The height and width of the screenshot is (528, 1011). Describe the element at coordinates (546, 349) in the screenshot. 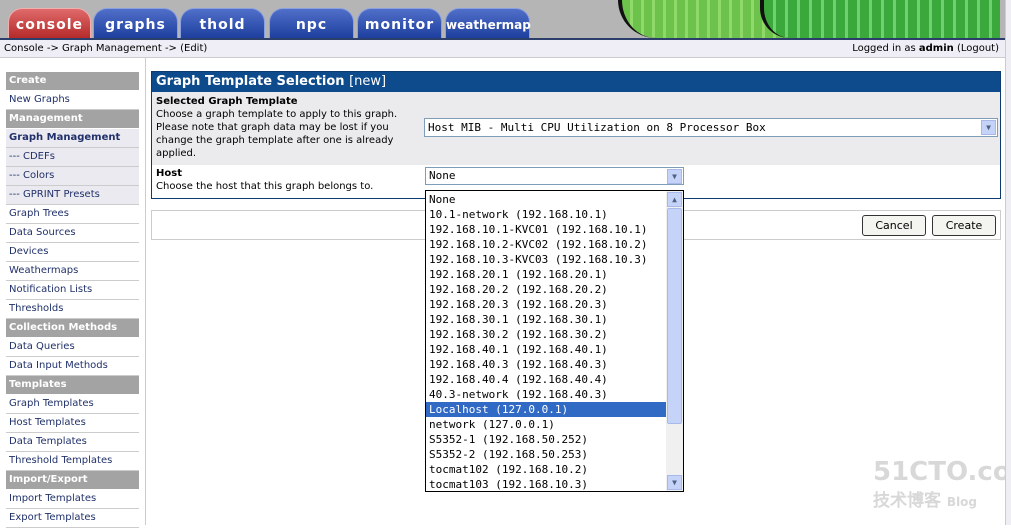

I see `host-option: 192.168.40.1 (192.168.40.1)` at that location.